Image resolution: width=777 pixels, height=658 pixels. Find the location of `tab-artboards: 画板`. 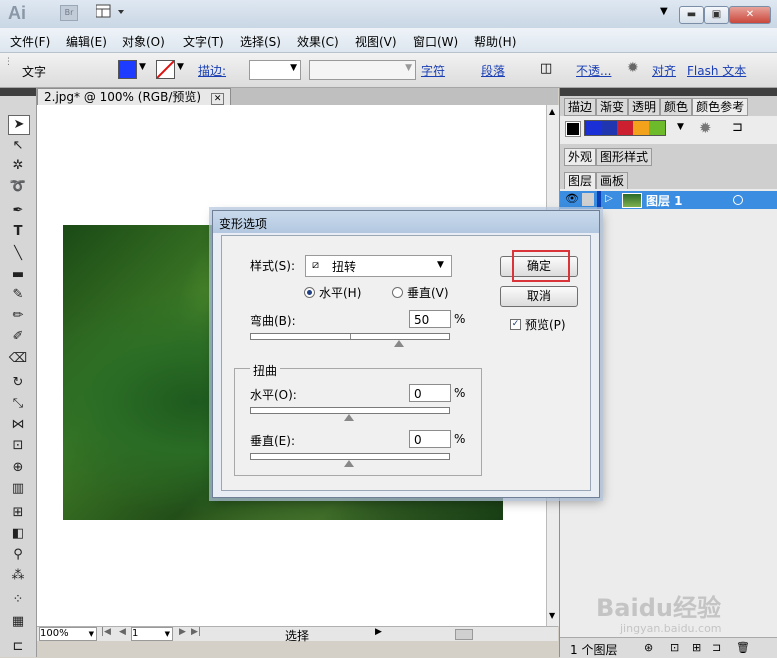

tab-artboards: 画板 is located at coordinates (612, 181).